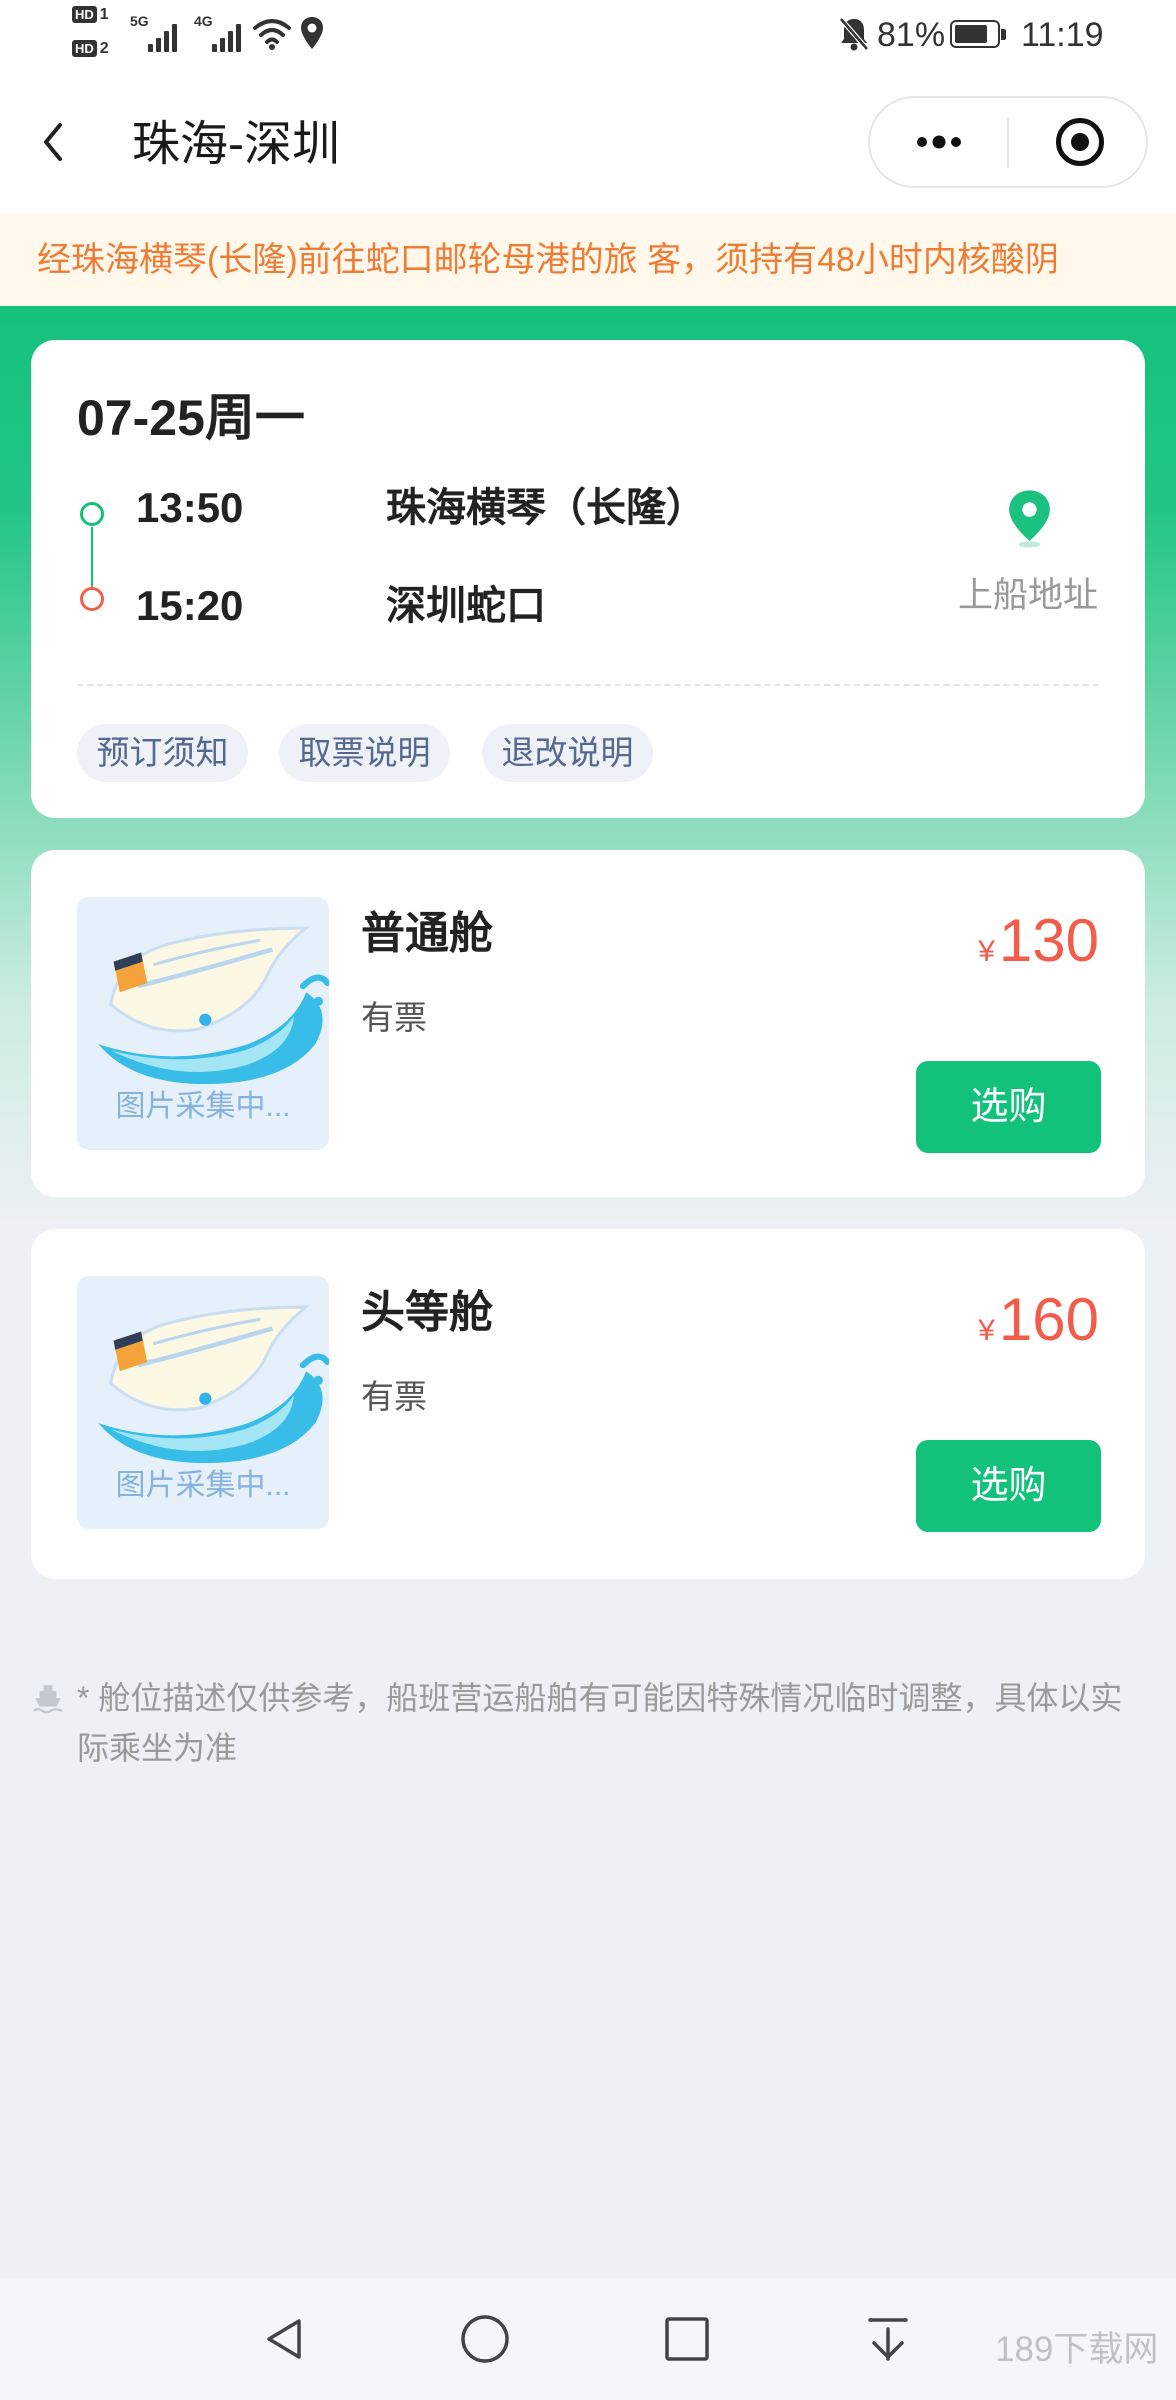 This screenshot has height=2400, width=1176. I want to click on clock: 11:19, so click(1062, 35).